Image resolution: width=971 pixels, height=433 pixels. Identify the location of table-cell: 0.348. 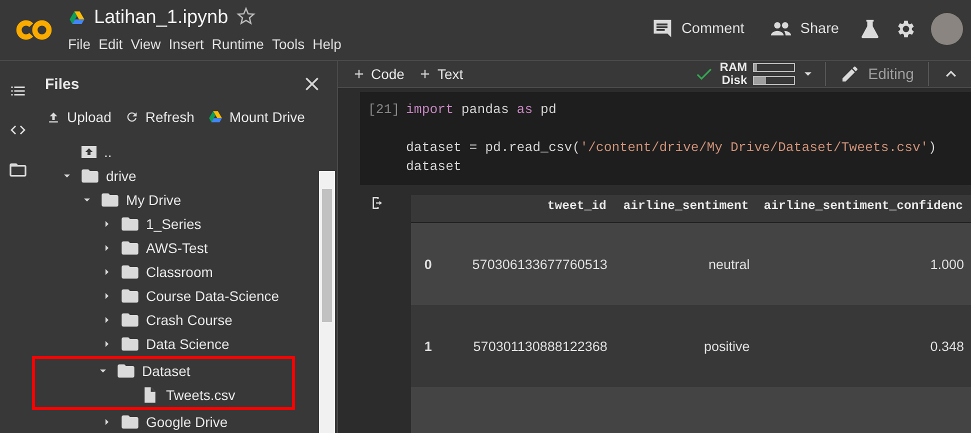
(863, 346).